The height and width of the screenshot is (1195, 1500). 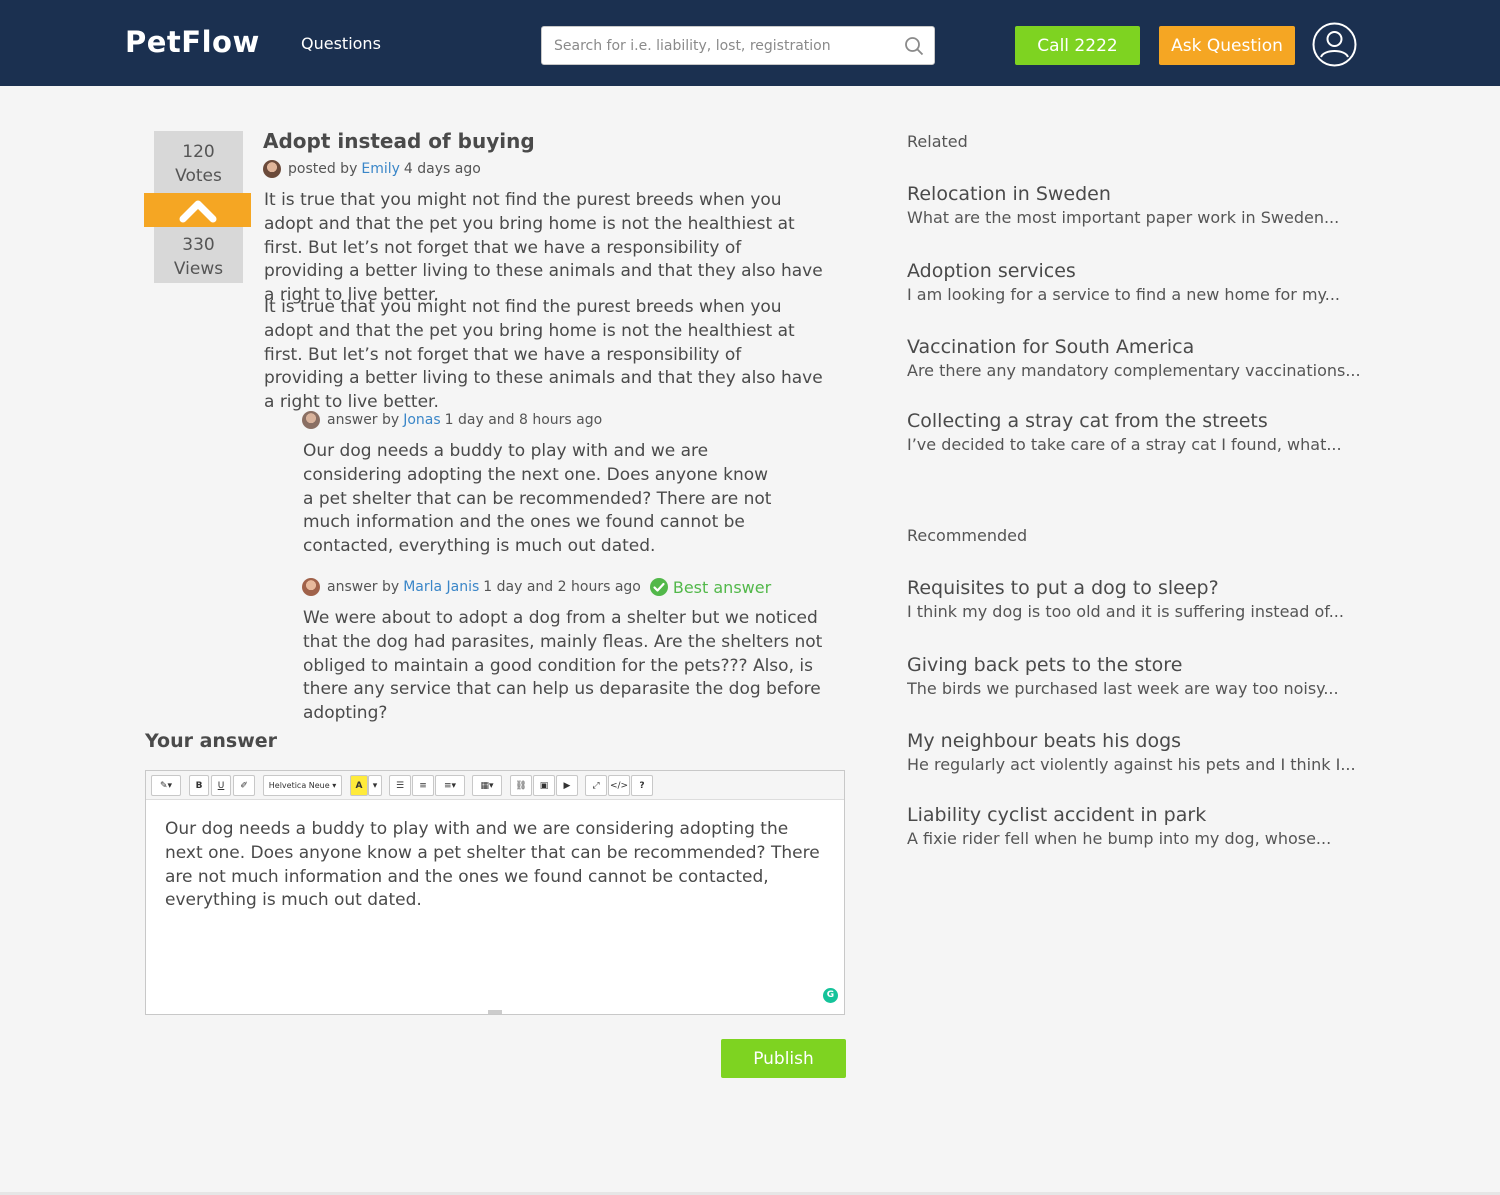 I want to click on table-dropdown-icon: ▦▾, so click(x=487, y=785).